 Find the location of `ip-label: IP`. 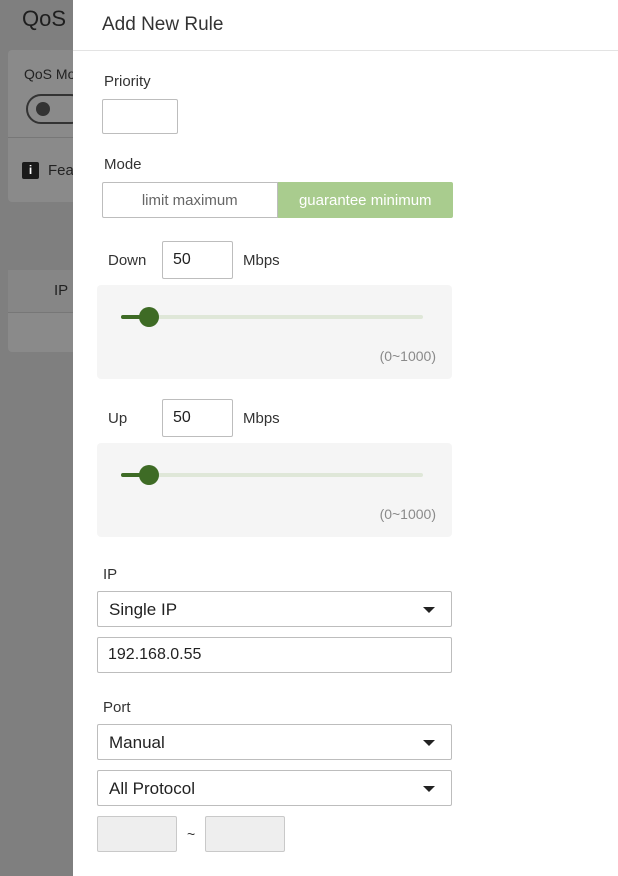

ip-label: IP is located at coordinates (110, 574).